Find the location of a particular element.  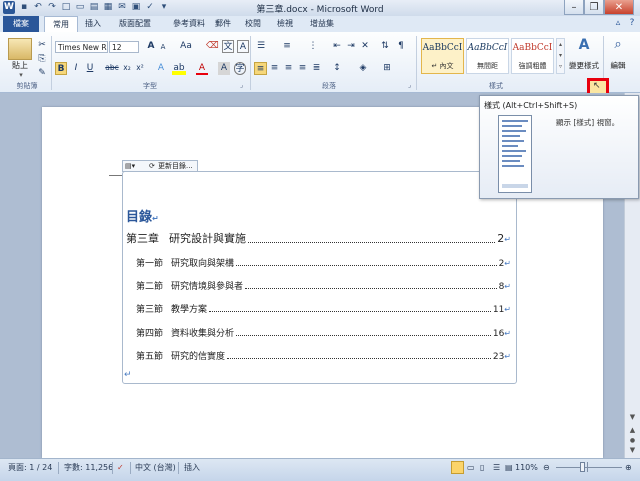

font-color-icon: A is located at coordinates (202, 68).